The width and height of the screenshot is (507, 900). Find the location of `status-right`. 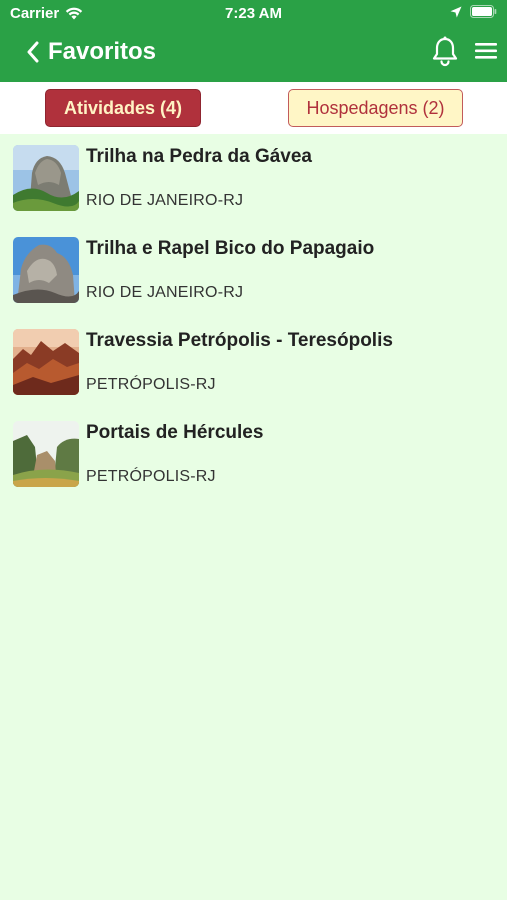

status-right is located at coordinates (473, 11).